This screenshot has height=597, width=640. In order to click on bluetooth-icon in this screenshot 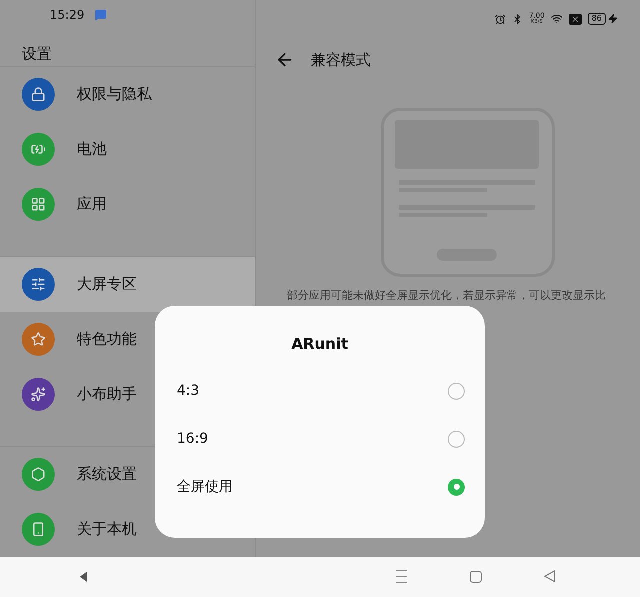, I will do `click(518, 19)`.